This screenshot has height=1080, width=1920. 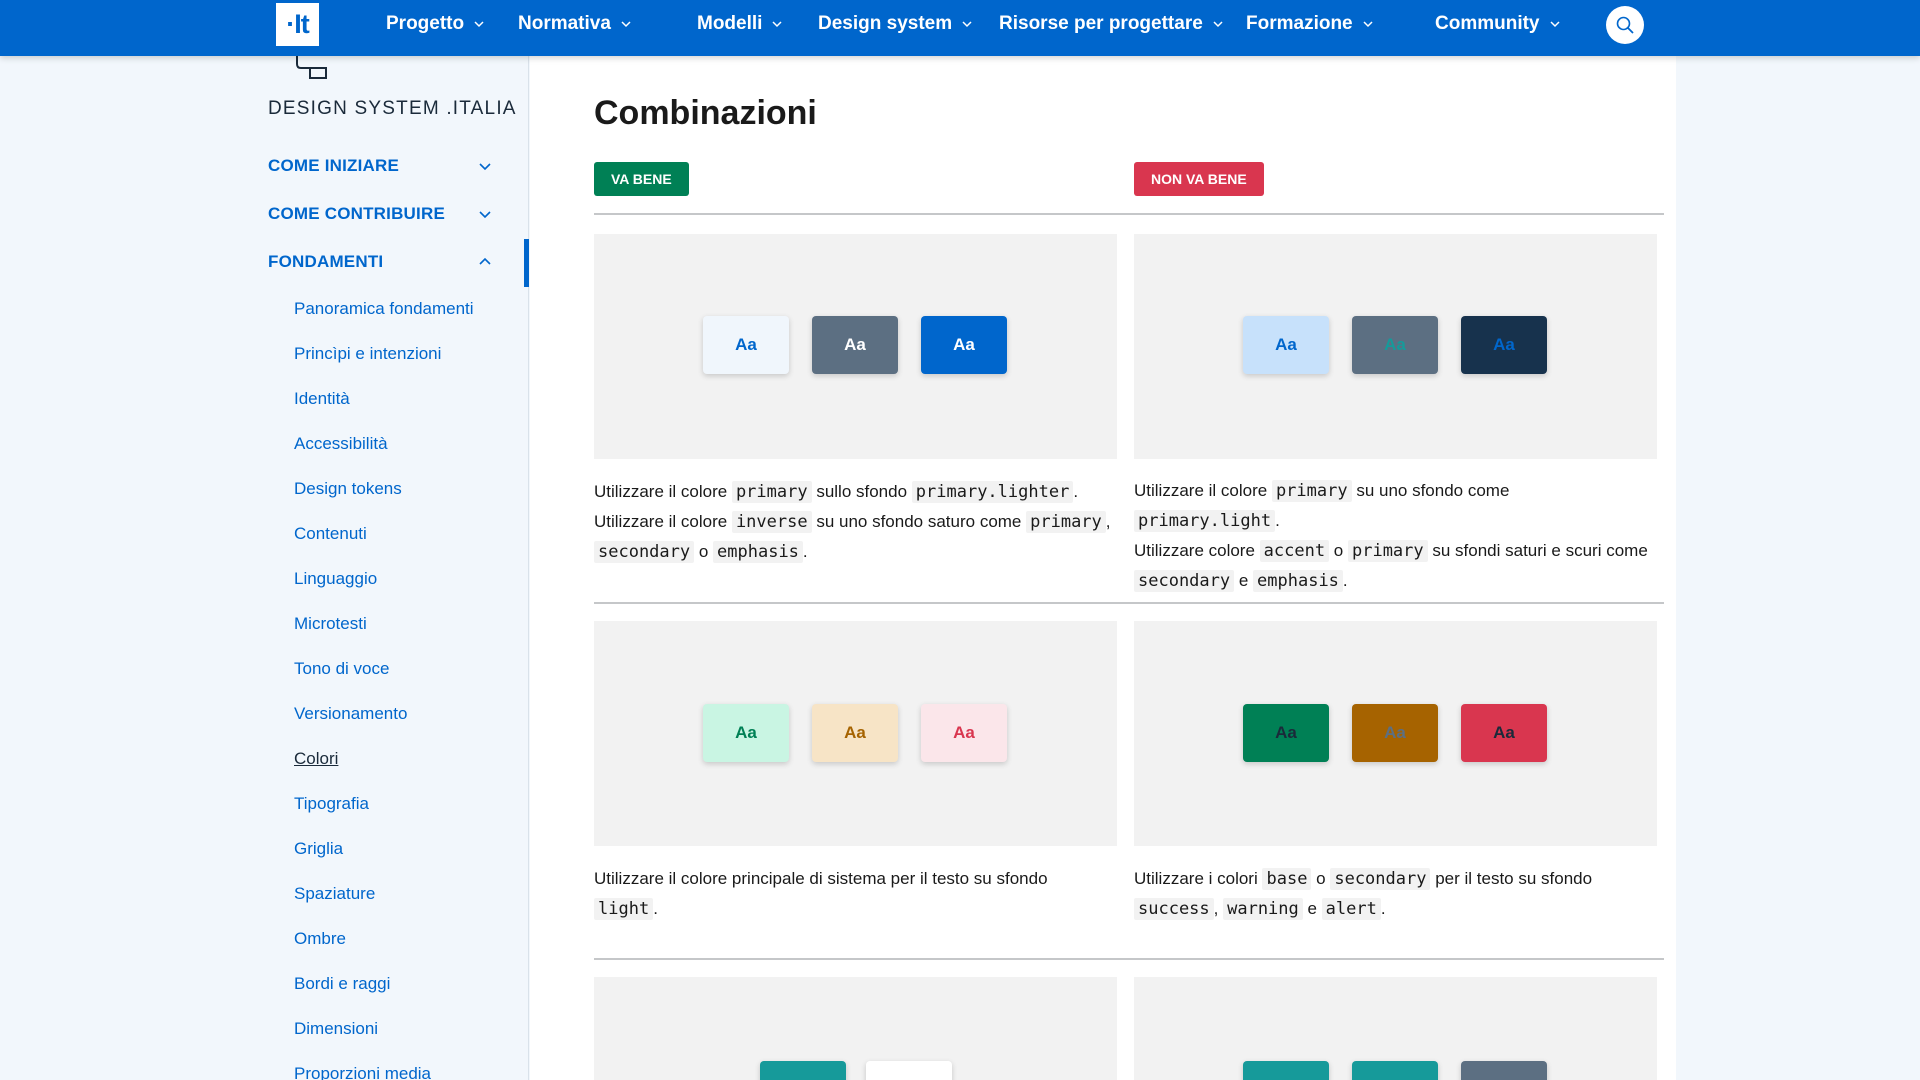 I want to click on desc-code: warning, so click(x=1263, y=909).